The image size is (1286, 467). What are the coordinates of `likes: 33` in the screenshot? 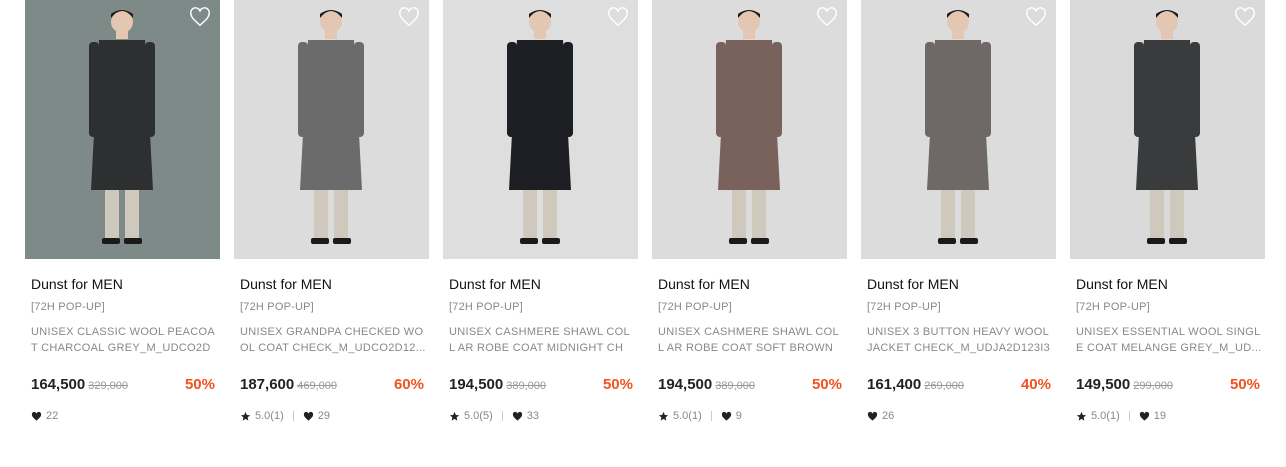 It's located at (525, 416).